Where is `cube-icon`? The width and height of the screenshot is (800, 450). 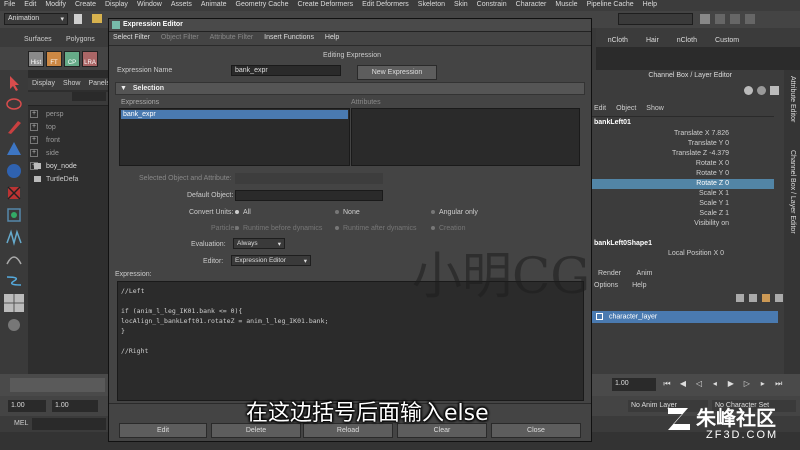 cube-icon is located at coordinates (14, 215).